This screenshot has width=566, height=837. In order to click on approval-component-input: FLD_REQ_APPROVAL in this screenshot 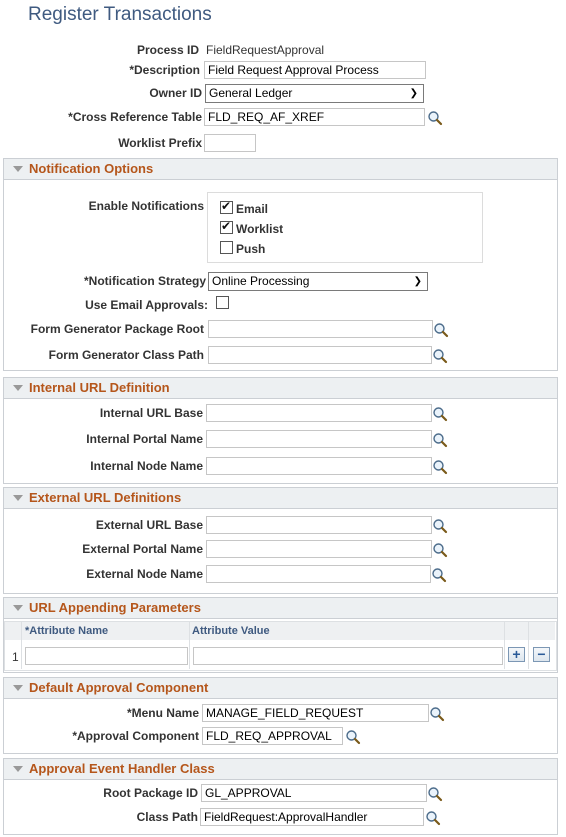, I will do `click(272, 736)`.